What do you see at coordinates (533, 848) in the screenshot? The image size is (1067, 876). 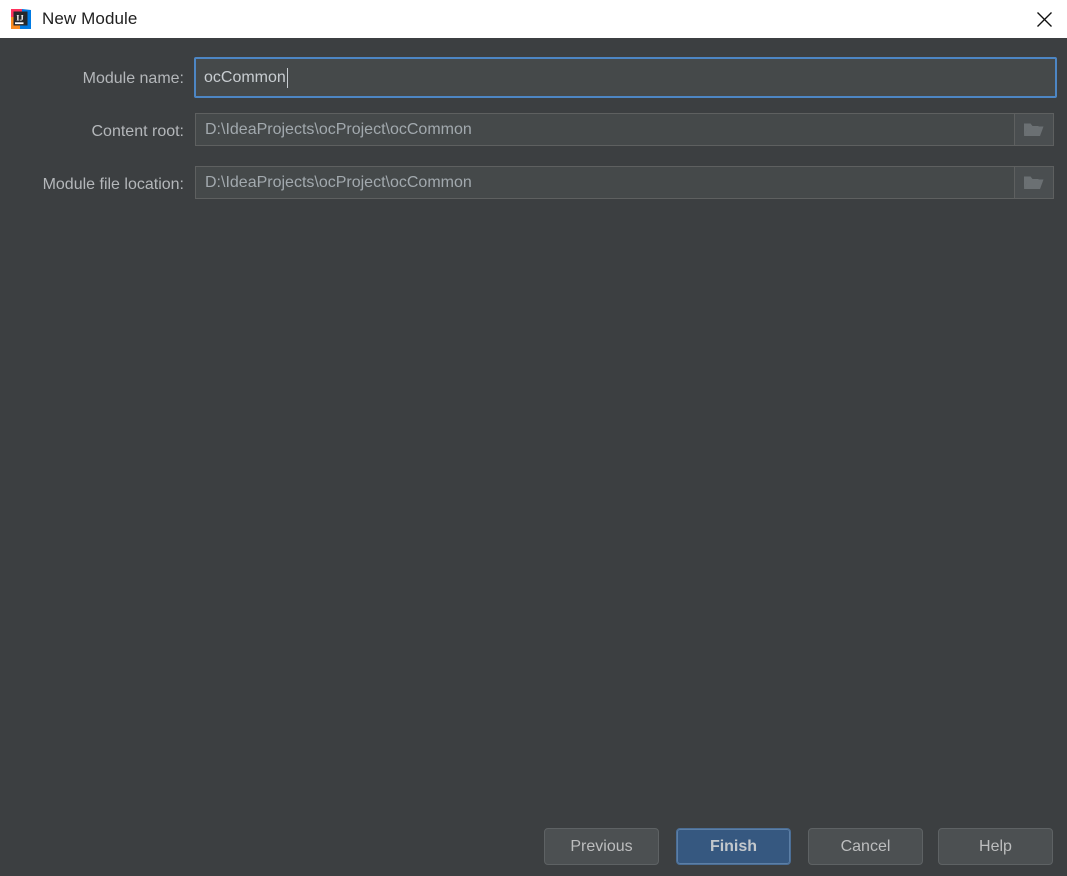 I see `dialog-button-bar: Previous Finish Cancel Help` at bounding box center [533, 848].